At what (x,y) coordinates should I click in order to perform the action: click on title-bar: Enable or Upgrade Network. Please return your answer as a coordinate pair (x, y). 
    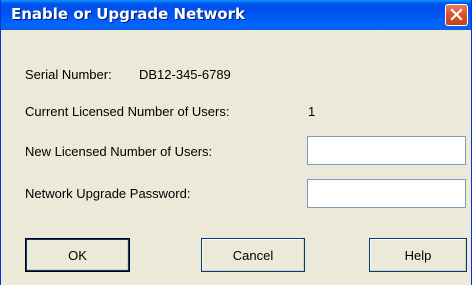
    Looking at the image, I should click on (236, 15).